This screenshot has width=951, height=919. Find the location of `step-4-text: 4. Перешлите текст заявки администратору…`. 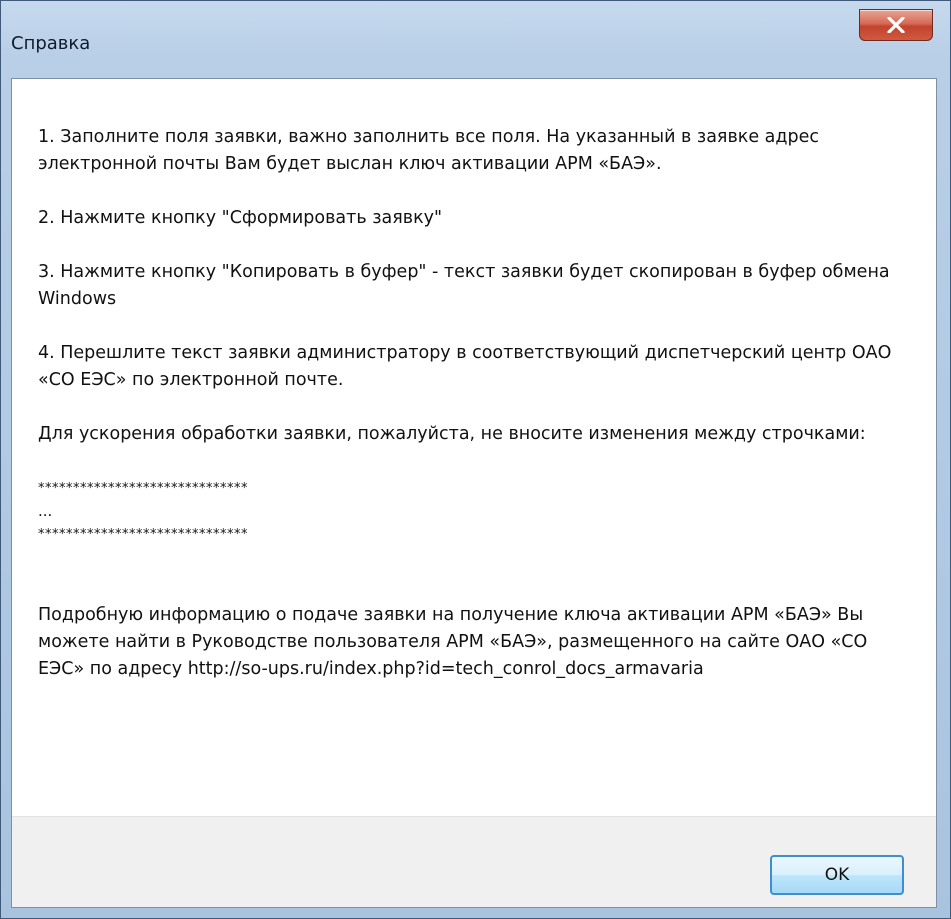

step-4-text: 4. Перешлите текст заявки администратору… is located at coordinates (465, 366).